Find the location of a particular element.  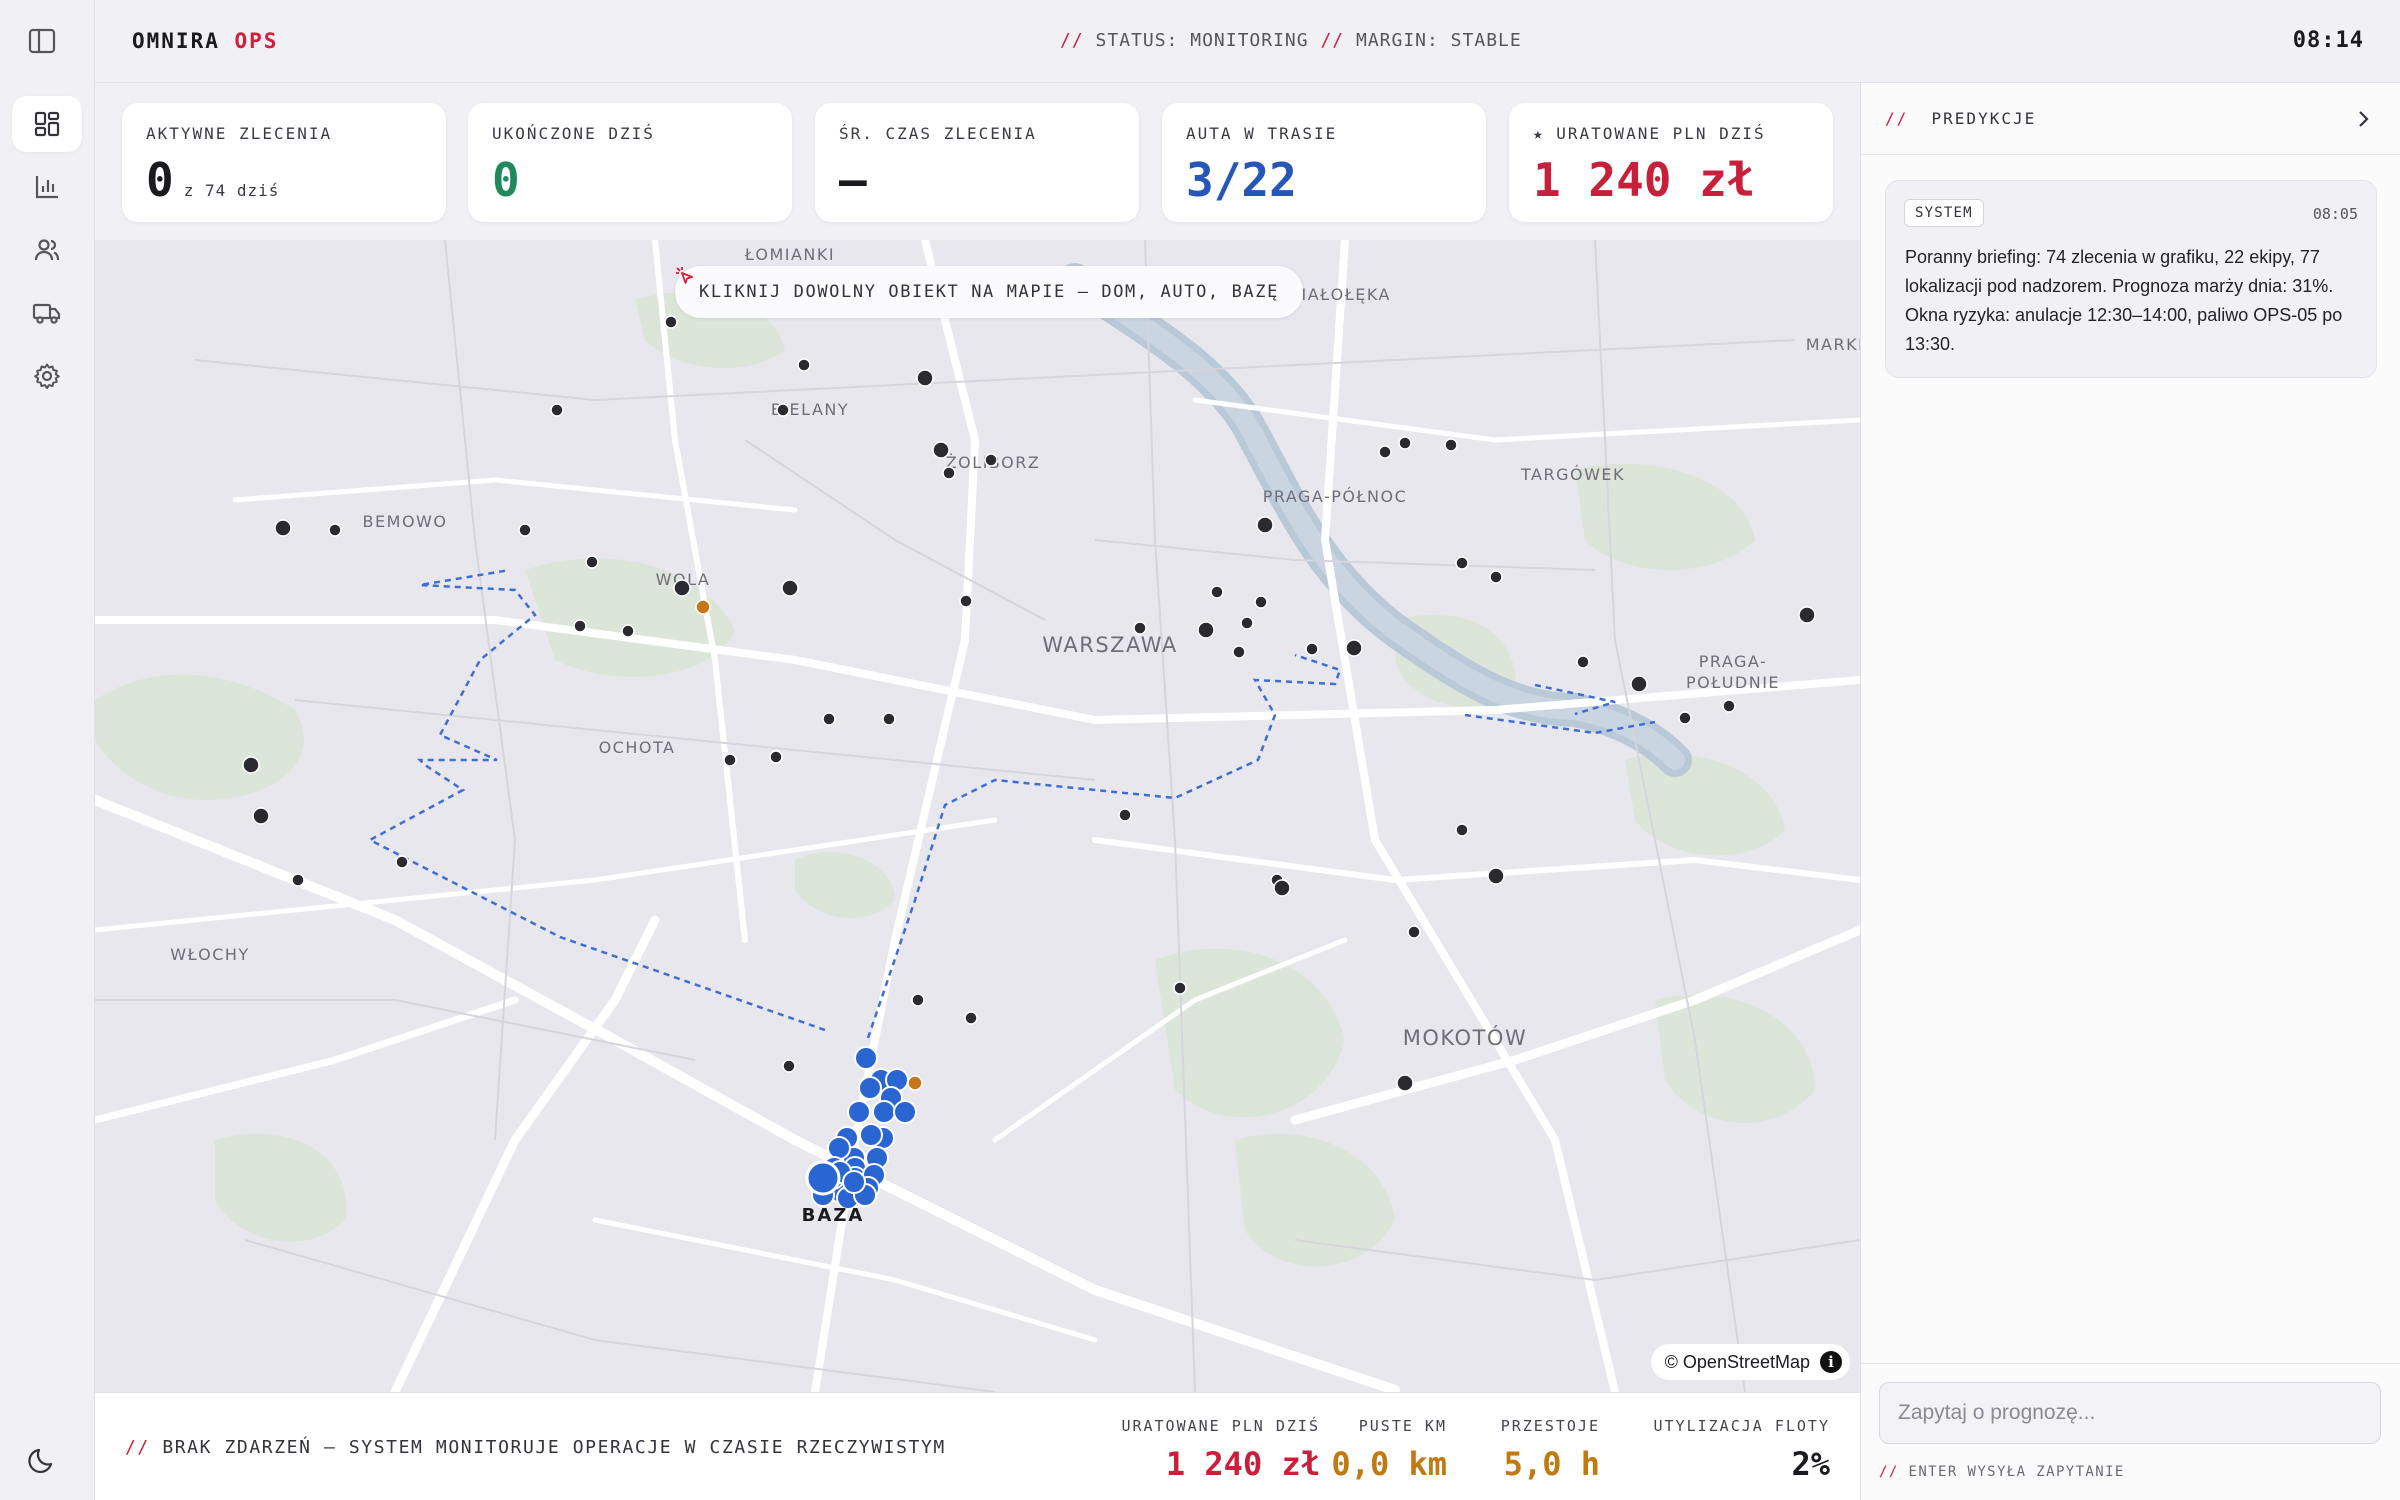

status-line: // STATUS: MONITORING // MARGIN: STABLE is located at coordinates (1291, 40).